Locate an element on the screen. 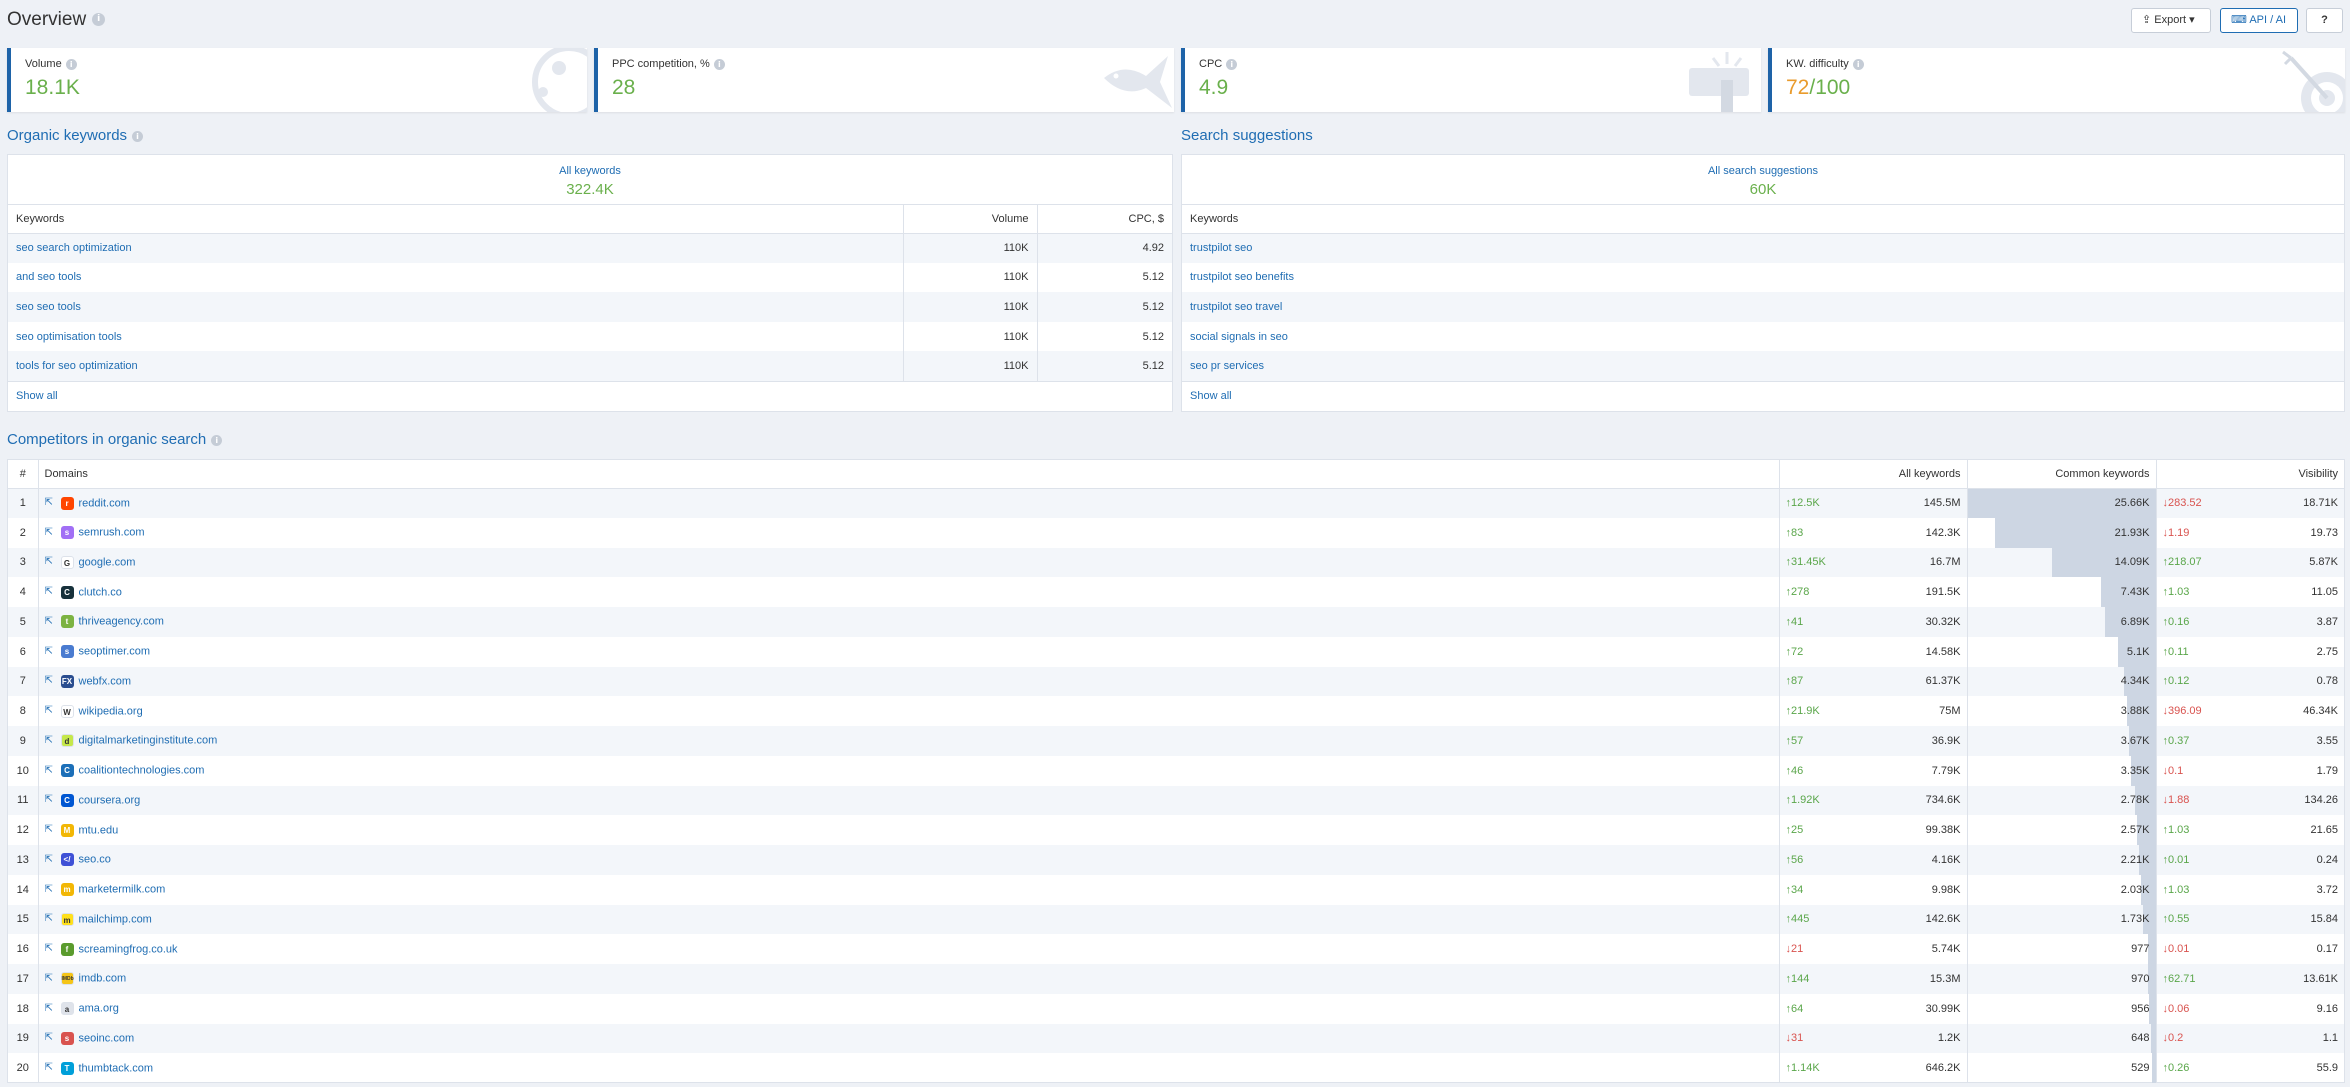 The height and width of the screenshot is (1087, 2350). domain-link: seo.co is located at coordinates (95, 860).